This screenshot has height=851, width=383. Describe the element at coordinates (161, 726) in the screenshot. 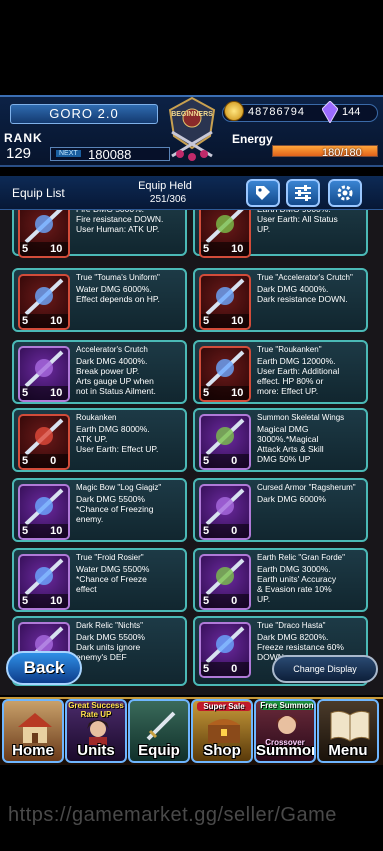

I see `sword-icon` at that location.